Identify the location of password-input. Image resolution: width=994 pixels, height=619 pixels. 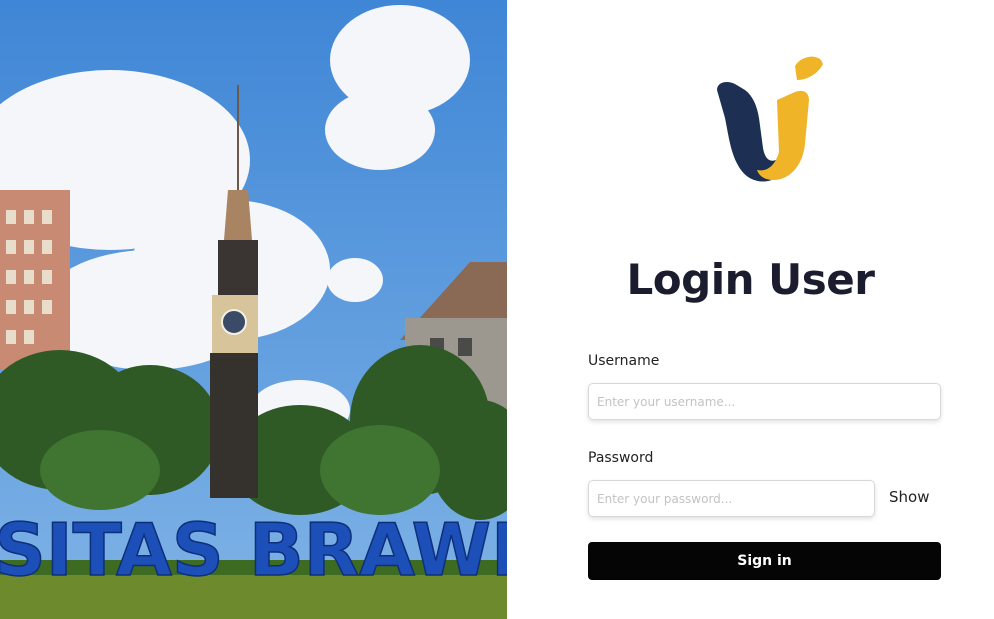
(731, 498).